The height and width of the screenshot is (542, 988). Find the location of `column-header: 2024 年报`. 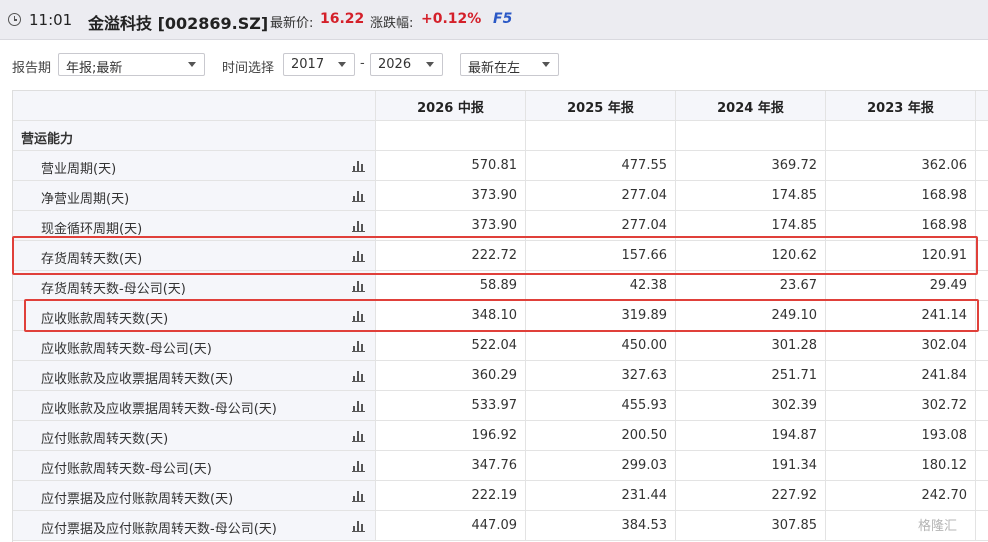

column-header: 2024 年报 is located at coordinates (751, 105).